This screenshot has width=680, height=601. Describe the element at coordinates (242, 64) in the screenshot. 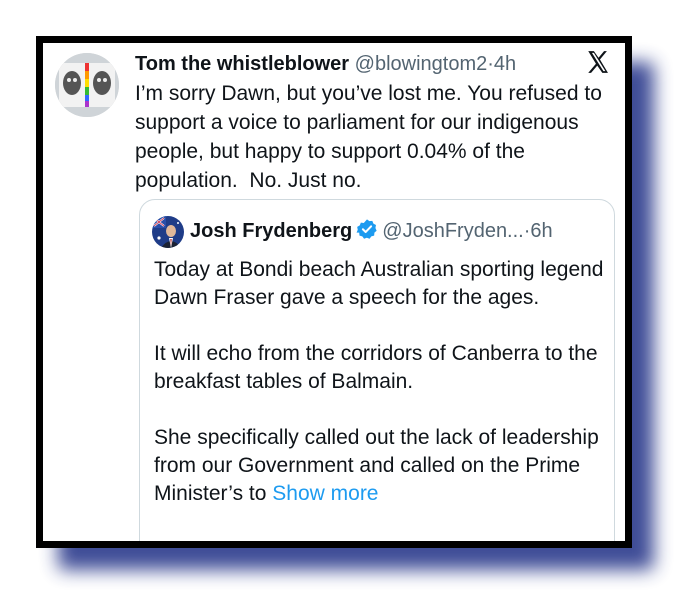

I see `author-name: Tom the whistleblower` at that location.